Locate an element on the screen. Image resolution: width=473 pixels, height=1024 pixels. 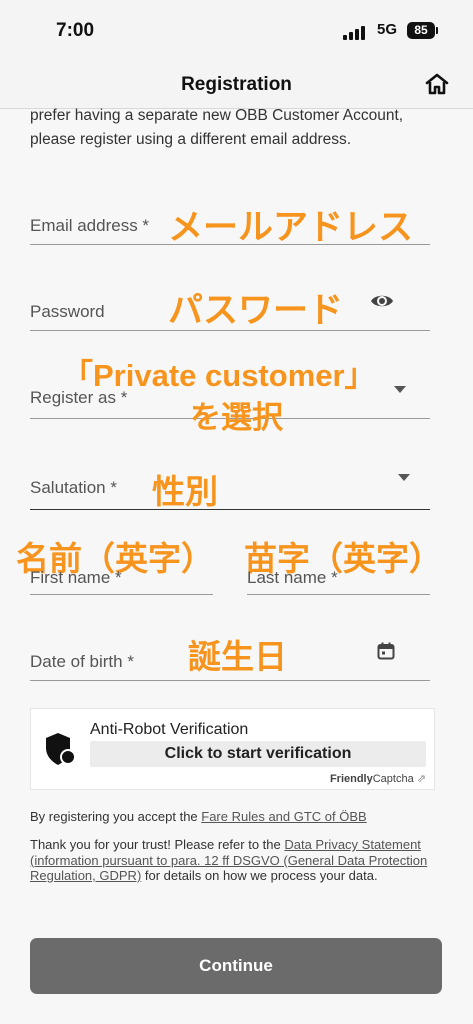
status-time: 7:00 is located at coordinates (75, 30).